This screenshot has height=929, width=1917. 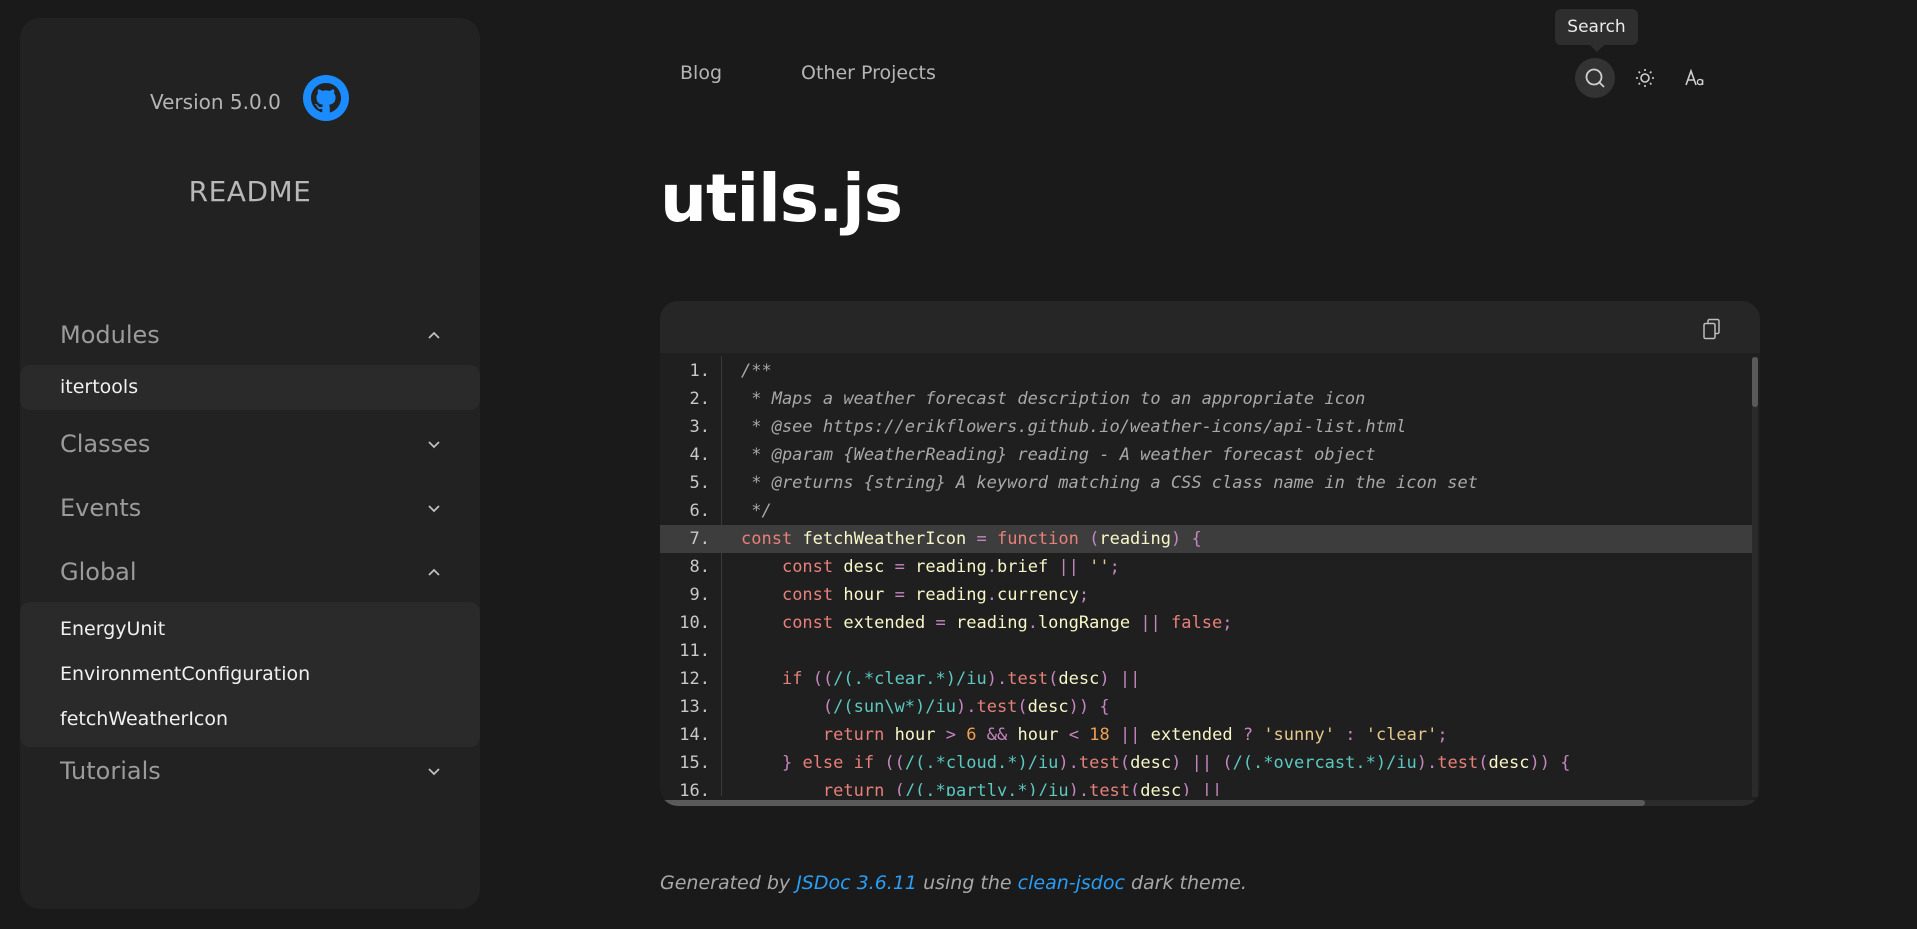 I want to click on sidebar-header: Version 5.0.0 README, so click(x=250, y=118).